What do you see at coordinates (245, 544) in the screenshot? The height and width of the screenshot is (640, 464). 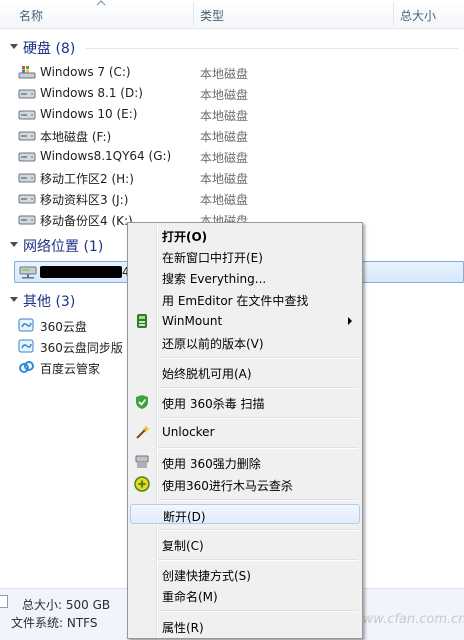 I see `menu-item-copy: 复制(C)` at bounding box center [245, 544].